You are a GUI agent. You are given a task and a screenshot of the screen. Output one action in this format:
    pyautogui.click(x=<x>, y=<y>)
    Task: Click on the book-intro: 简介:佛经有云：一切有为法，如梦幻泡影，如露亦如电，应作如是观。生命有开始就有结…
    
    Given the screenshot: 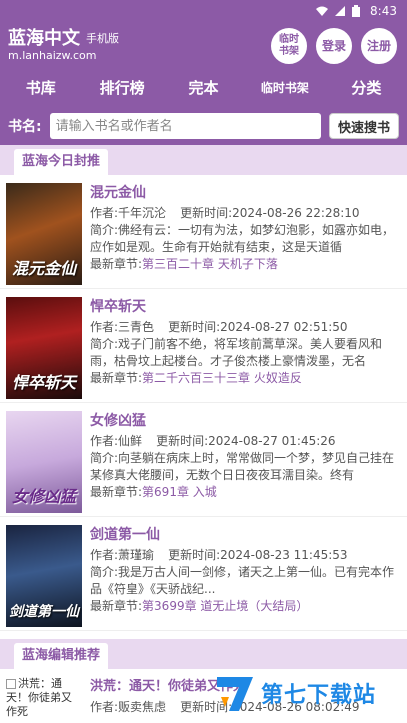 What is the action you would take?
    pyautogui.click(x=245, y=239)
    